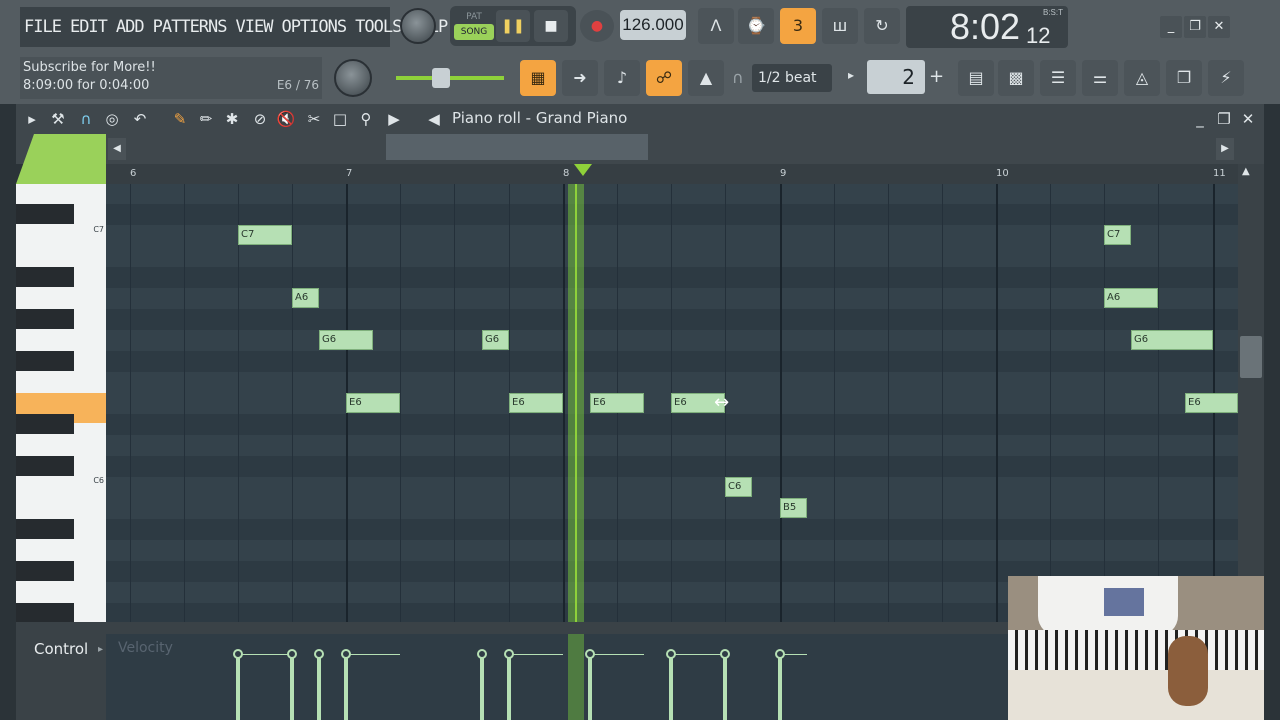 Image resolution: width=1280 pixels, height=720 pixels. What do you see at coordinates (32, 119) in the screenshot?
I see `menu-arrow-icon: ▸` at bounding box center [32, 119].